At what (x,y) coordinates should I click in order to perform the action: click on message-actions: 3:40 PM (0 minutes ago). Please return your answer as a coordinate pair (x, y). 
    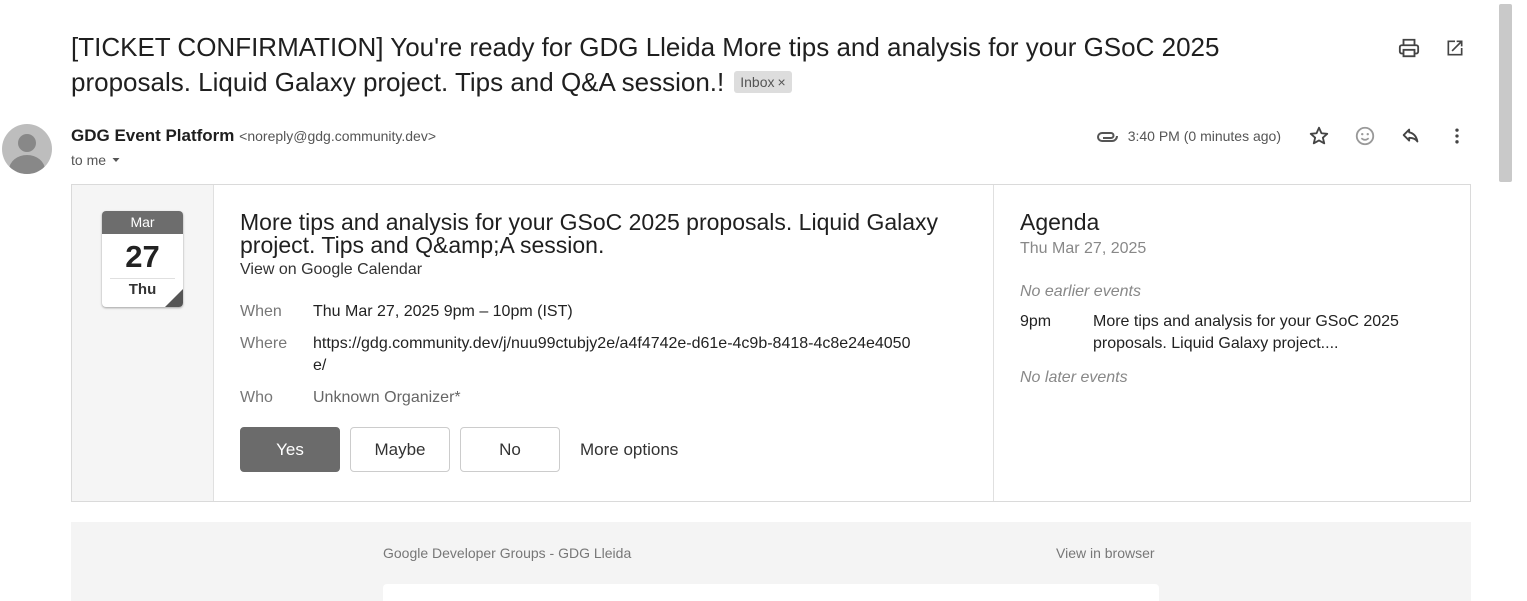
    Looking at the image, I should click on (1282, 136).